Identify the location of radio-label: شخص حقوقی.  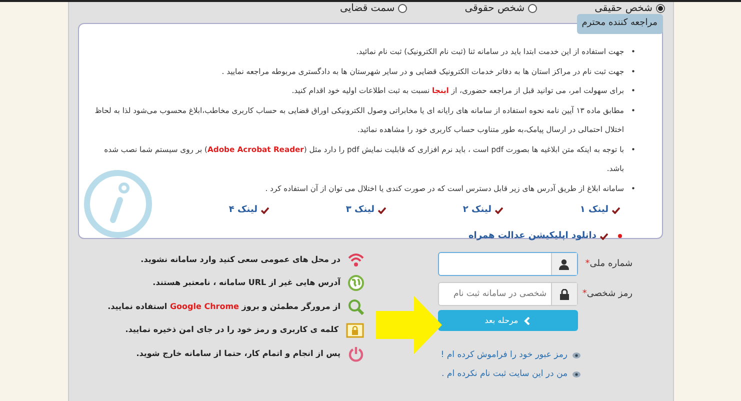
(494, 9).